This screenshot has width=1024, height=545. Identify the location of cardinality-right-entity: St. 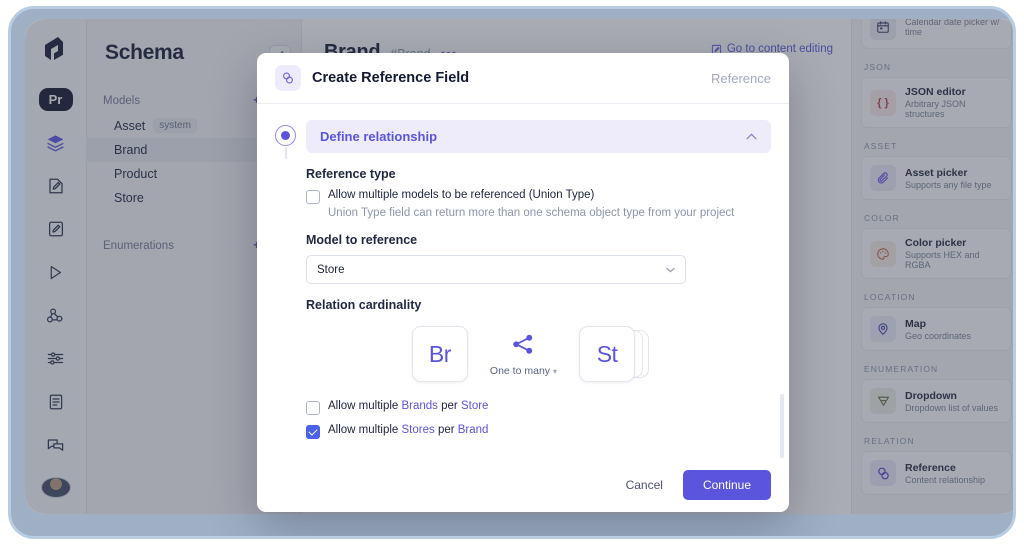
(614, 354).